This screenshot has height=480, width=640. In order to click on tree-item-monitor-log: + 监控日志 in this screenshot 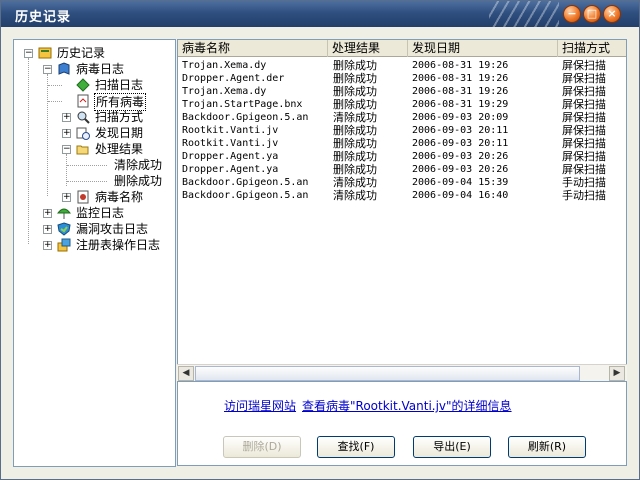, I will do `click(93, 213)`.